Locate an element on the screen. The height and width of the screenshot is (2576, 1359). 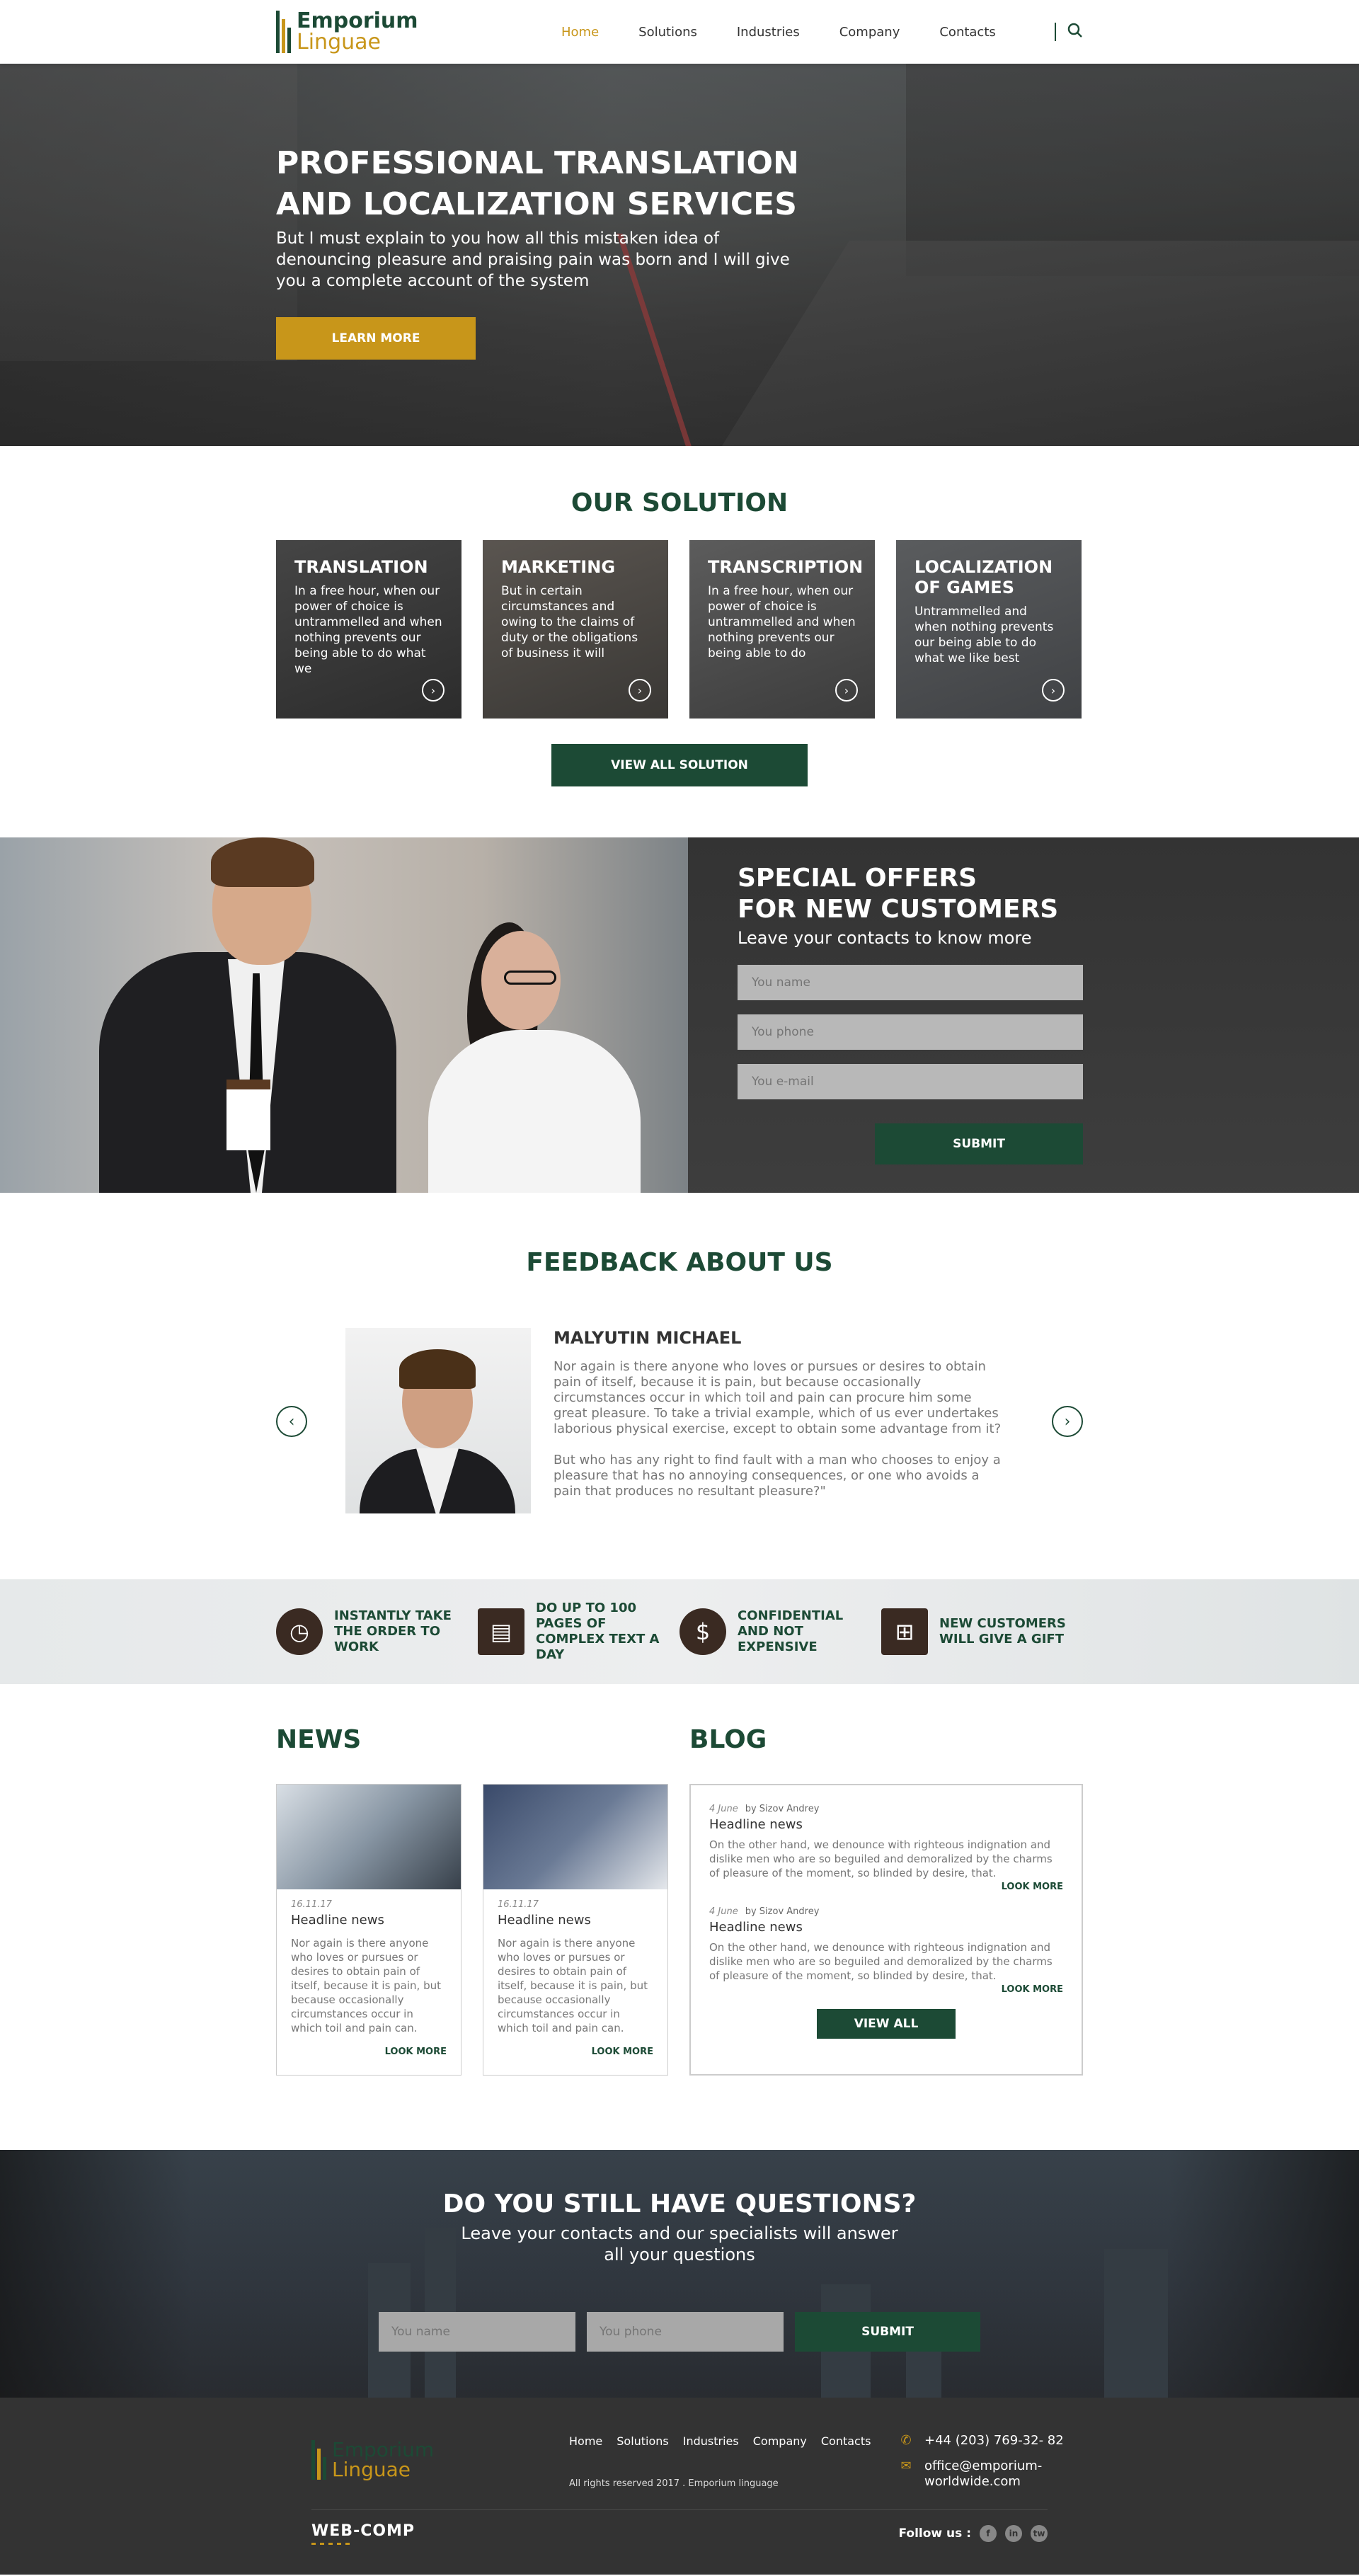
news-image is located at coordinates (369, 1837).